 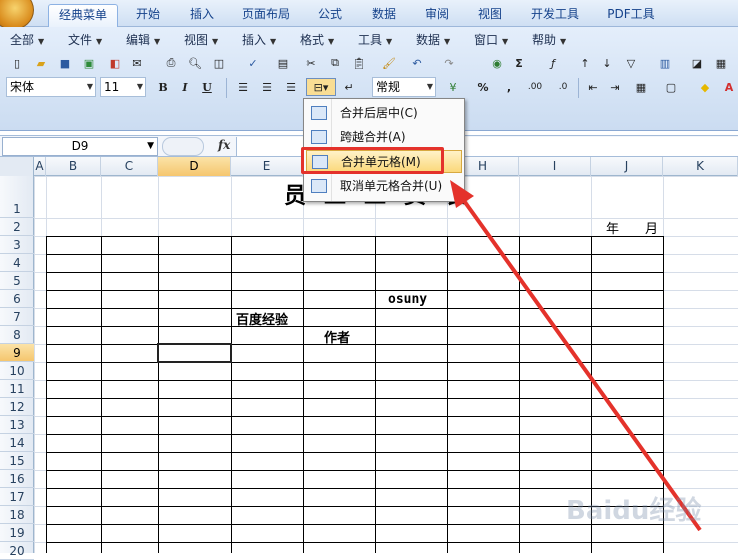 I want to click on comma-button: ,, so click(x=509, y=87).